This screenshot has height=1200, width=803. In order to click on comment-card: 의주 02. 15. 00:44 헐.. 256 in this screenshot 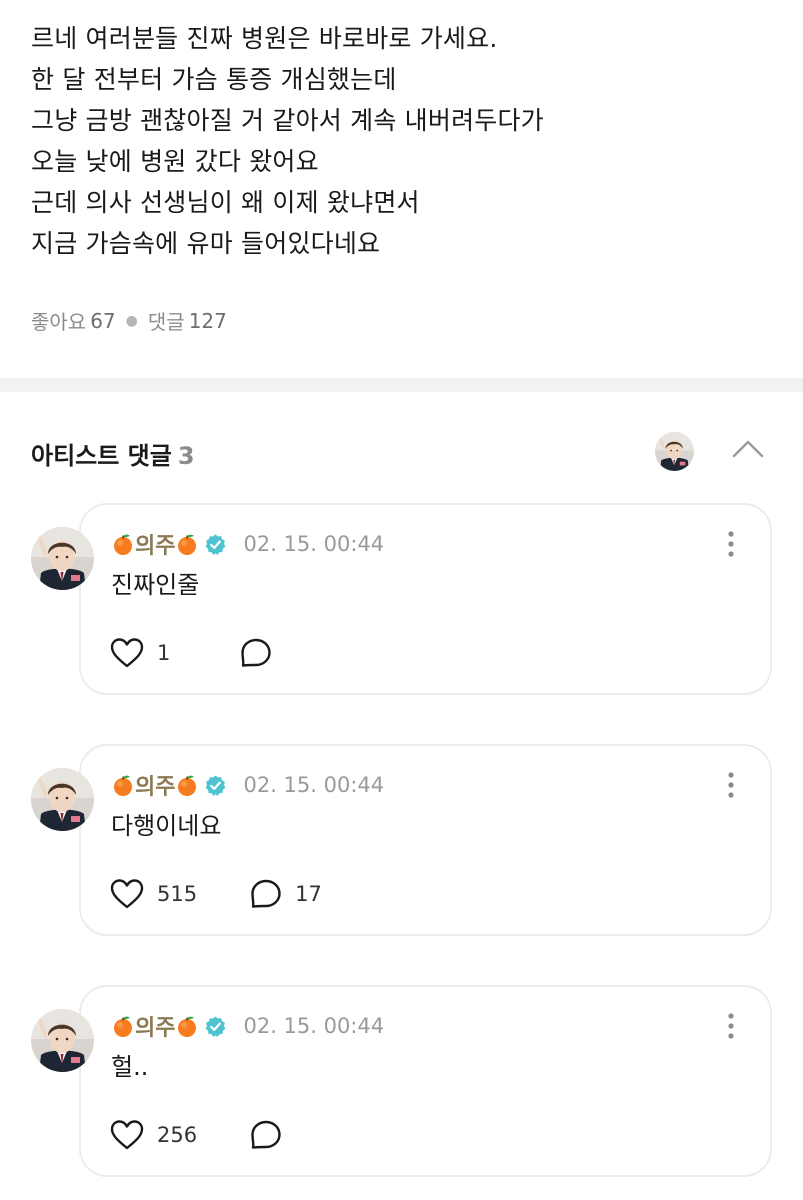, I will do `click(425, 1081)`.